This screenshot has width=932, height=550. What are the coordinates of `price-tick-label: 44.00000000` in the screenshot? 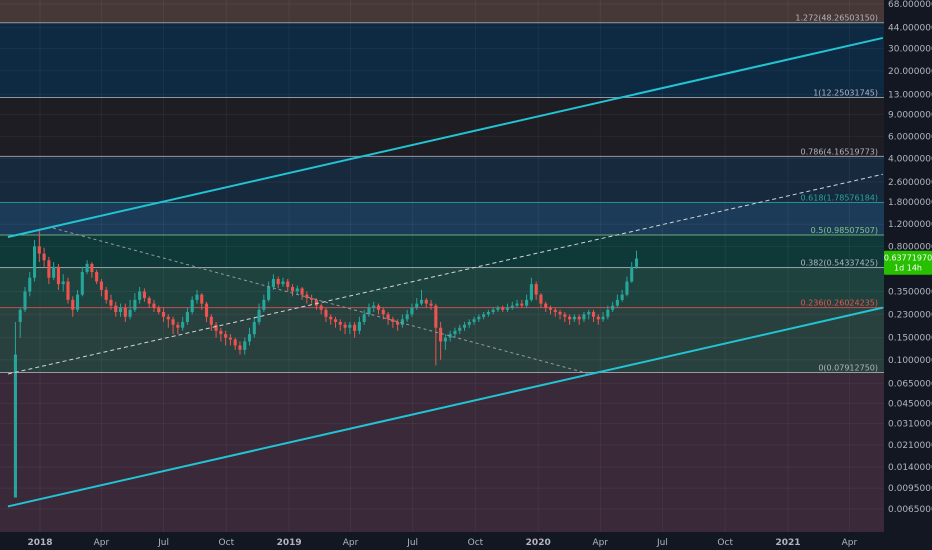 It's located at (910, 29).